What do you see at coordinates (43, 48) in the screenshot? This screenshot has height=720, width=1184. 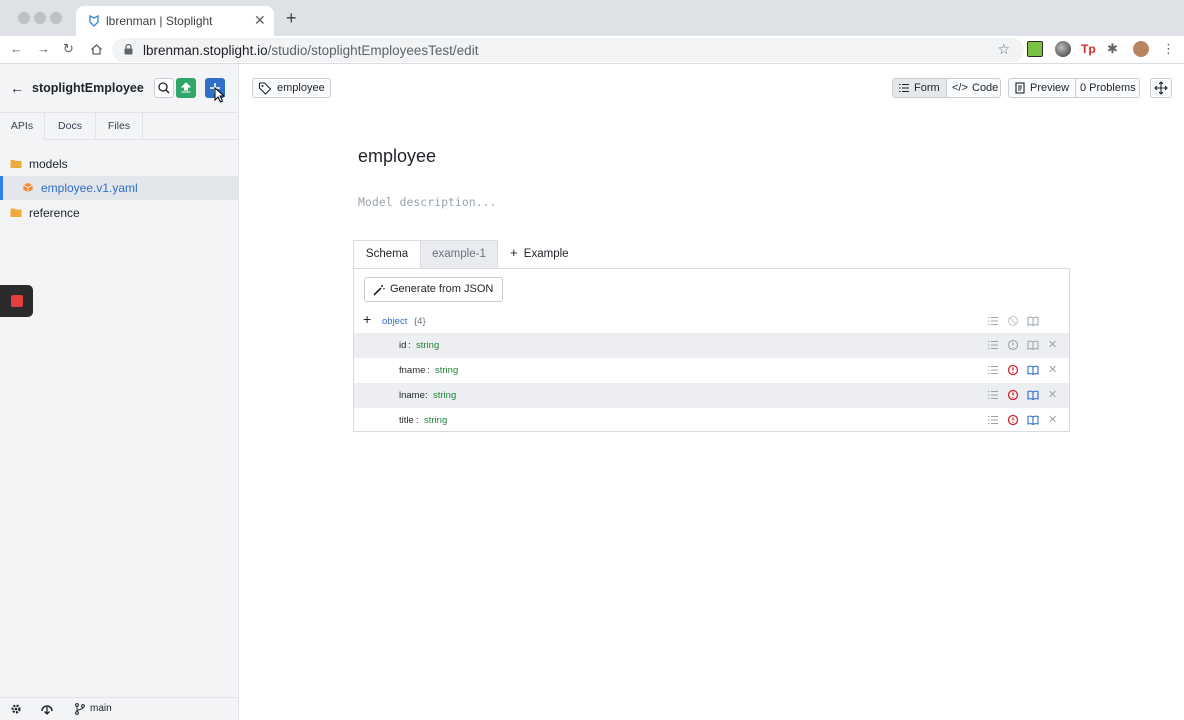 I see `forward-icon: →` at bounding box center [43, 48].